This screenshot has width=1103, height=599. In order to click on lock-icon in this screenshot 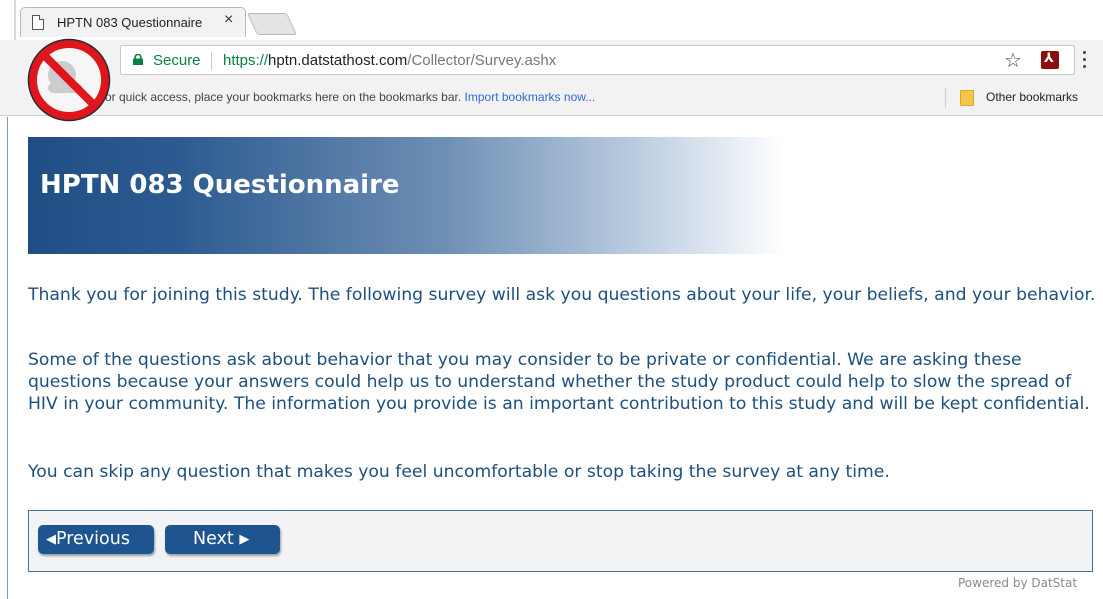, I will do `click(138, 59)`.